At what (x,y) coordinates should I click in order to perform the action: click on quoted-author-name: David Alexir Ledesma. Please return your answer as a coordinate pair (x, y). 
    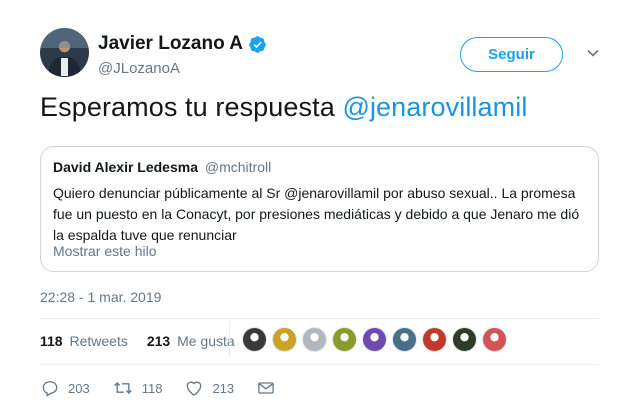
    Looking at the image, I should click on (125, 167).